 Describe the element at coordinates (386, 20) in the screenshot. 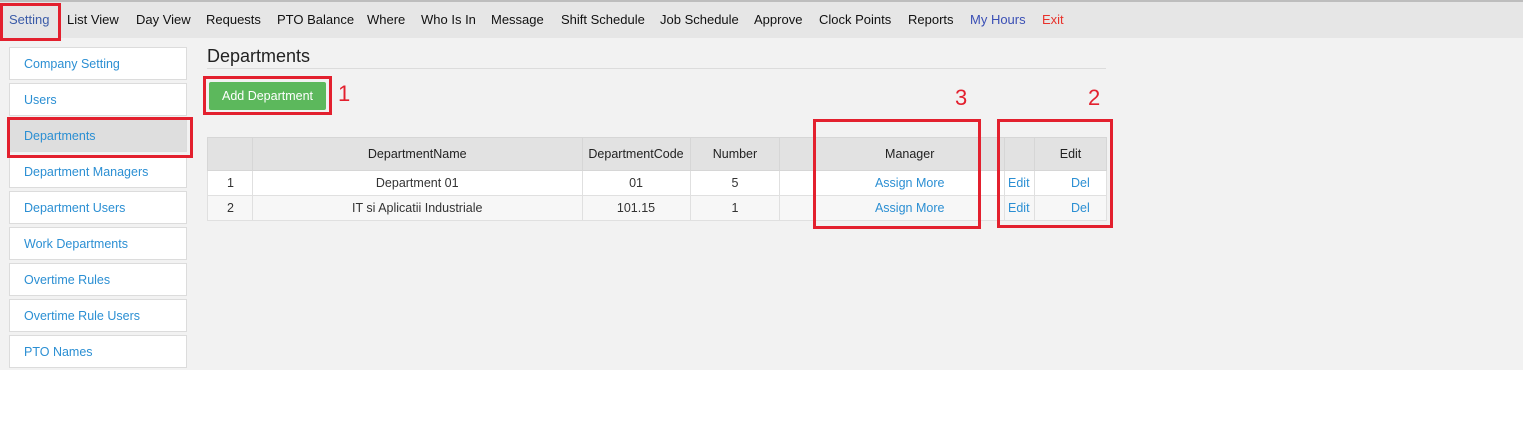

I see `nav-where: Where` at that location.